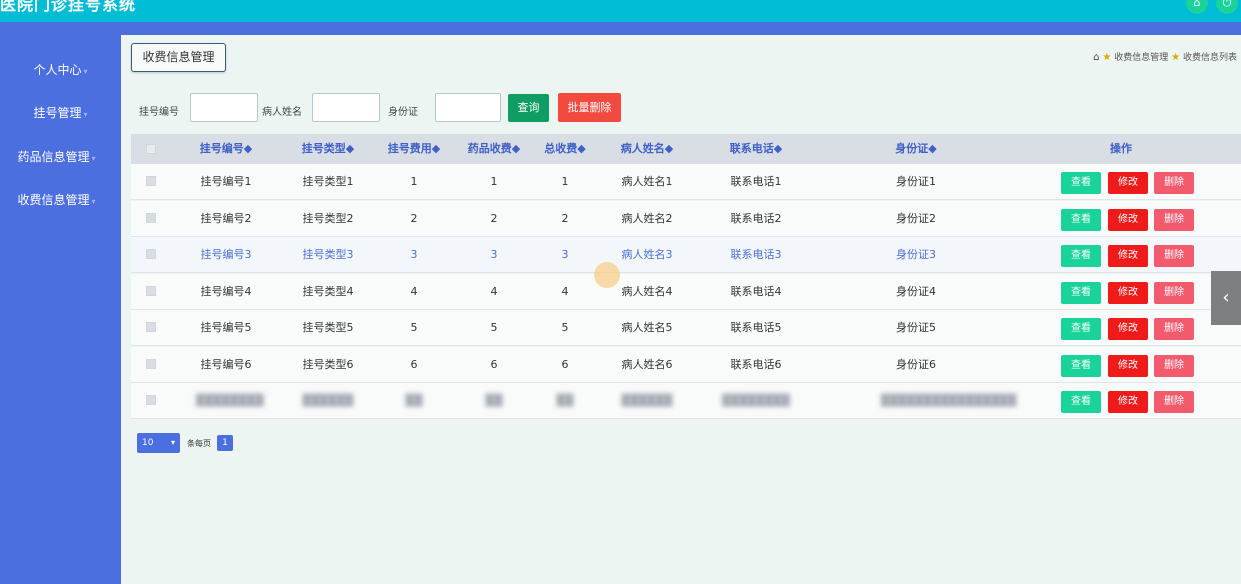  Describe the element at coordinates (1176, 57) in the screenshot. I see `star-icon: ★` at that location.